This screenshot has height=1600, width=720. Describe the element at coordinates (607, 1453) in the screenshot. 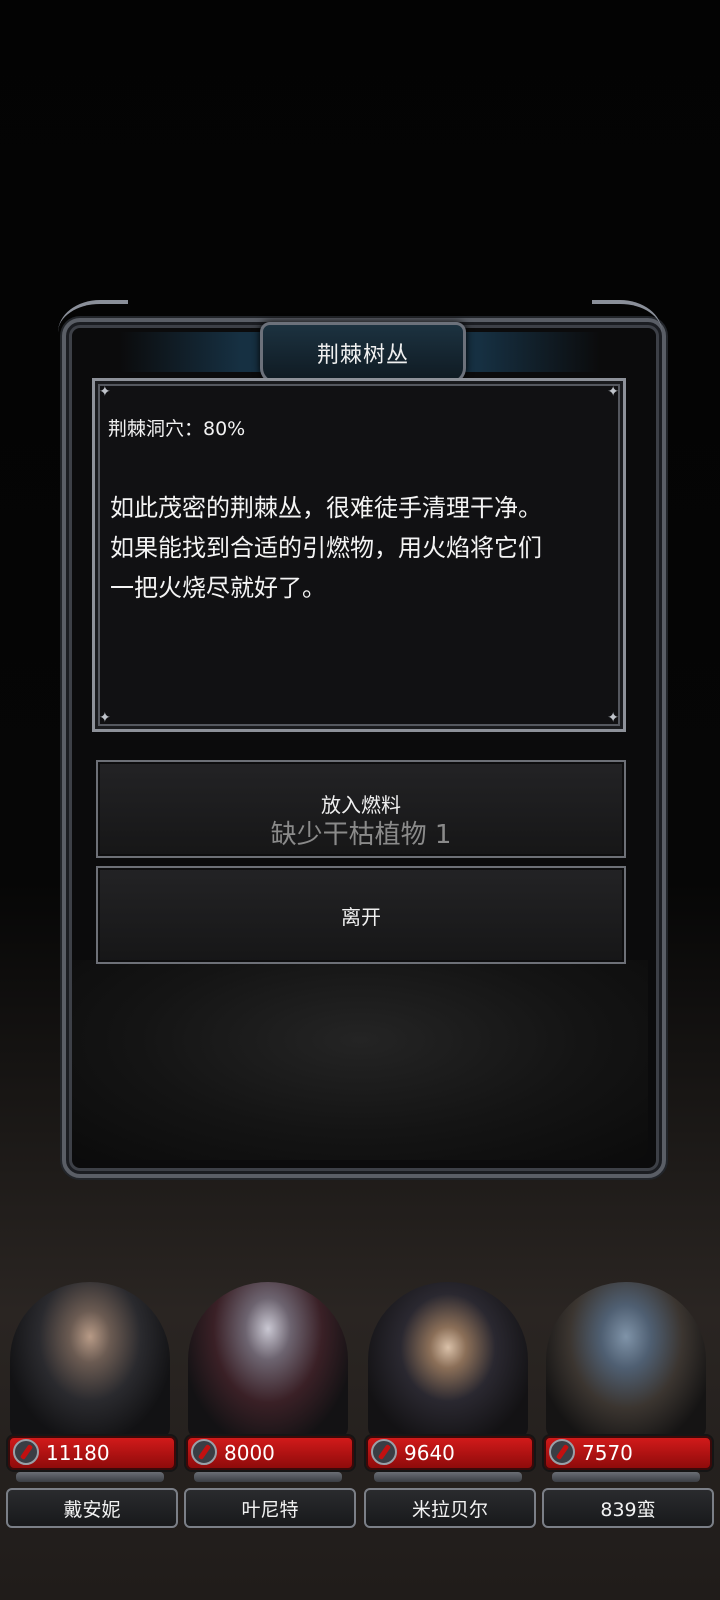

I see `hp-value: 7570` at that location.